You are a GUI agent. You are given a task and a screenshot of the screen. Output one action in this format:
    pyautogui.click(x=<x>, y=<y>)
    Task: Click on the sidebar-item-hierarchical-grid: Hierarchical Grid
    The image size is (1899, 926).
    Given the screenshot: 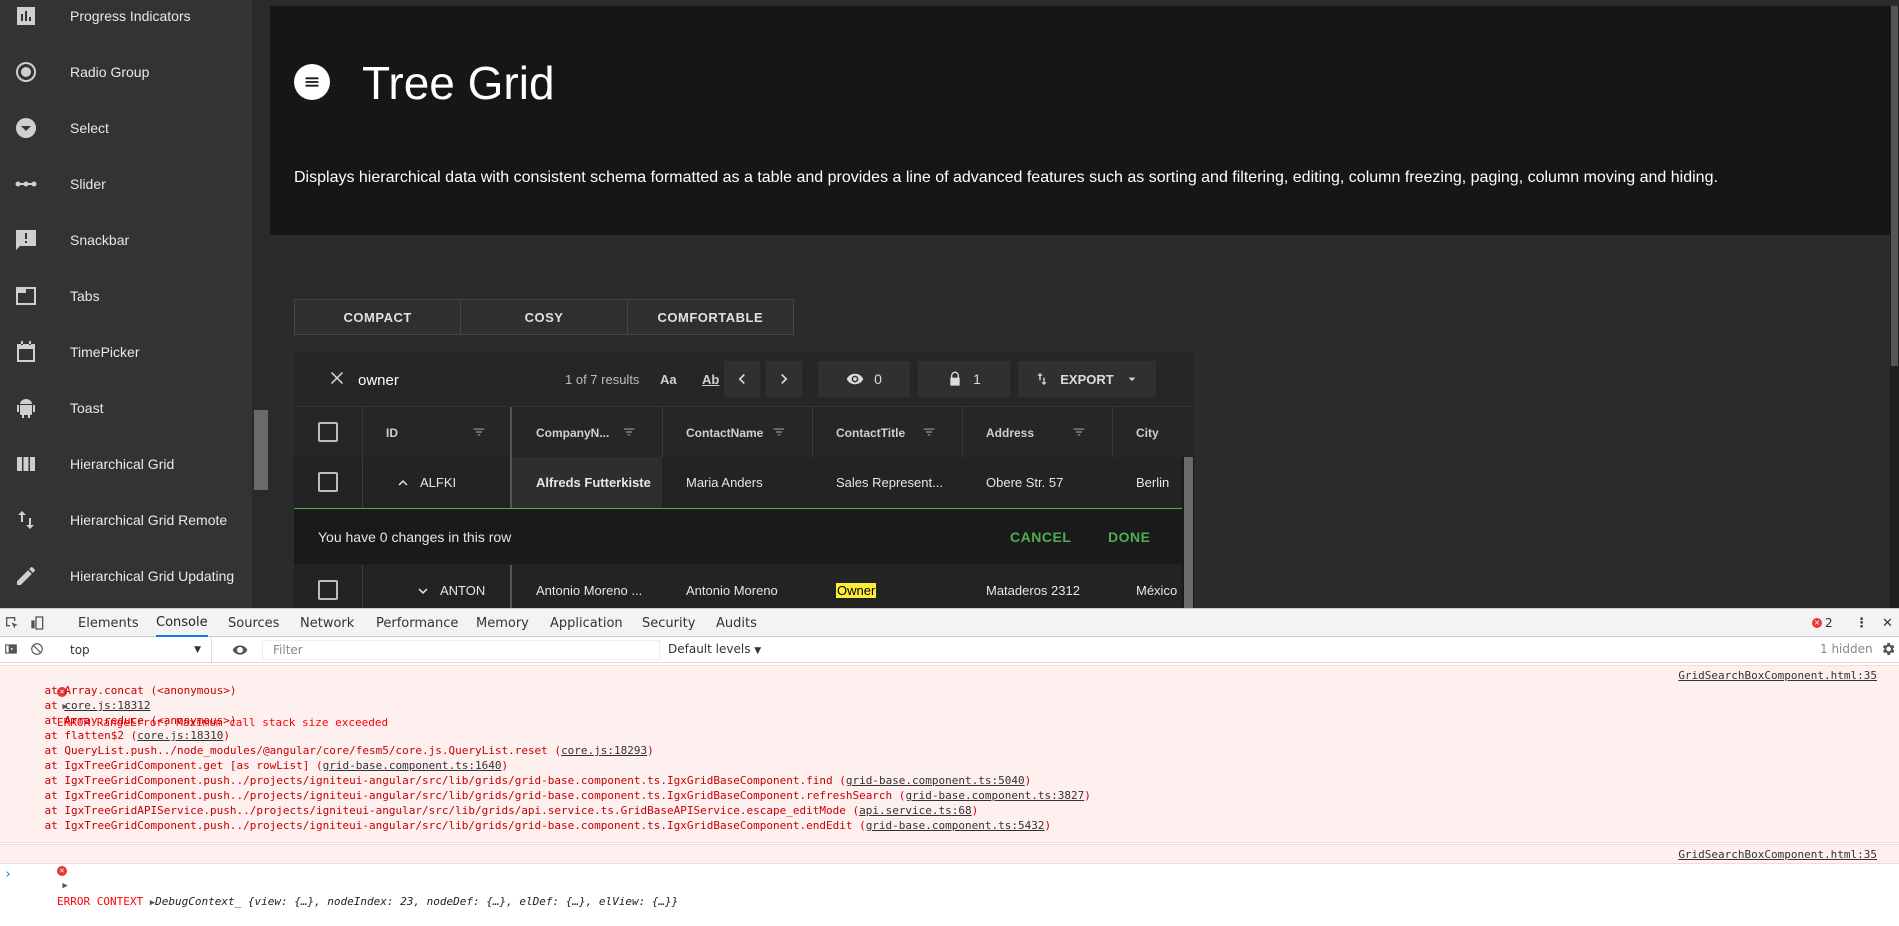 What is the action you would take?
    pyautogui.click(x=126, y=464)
    